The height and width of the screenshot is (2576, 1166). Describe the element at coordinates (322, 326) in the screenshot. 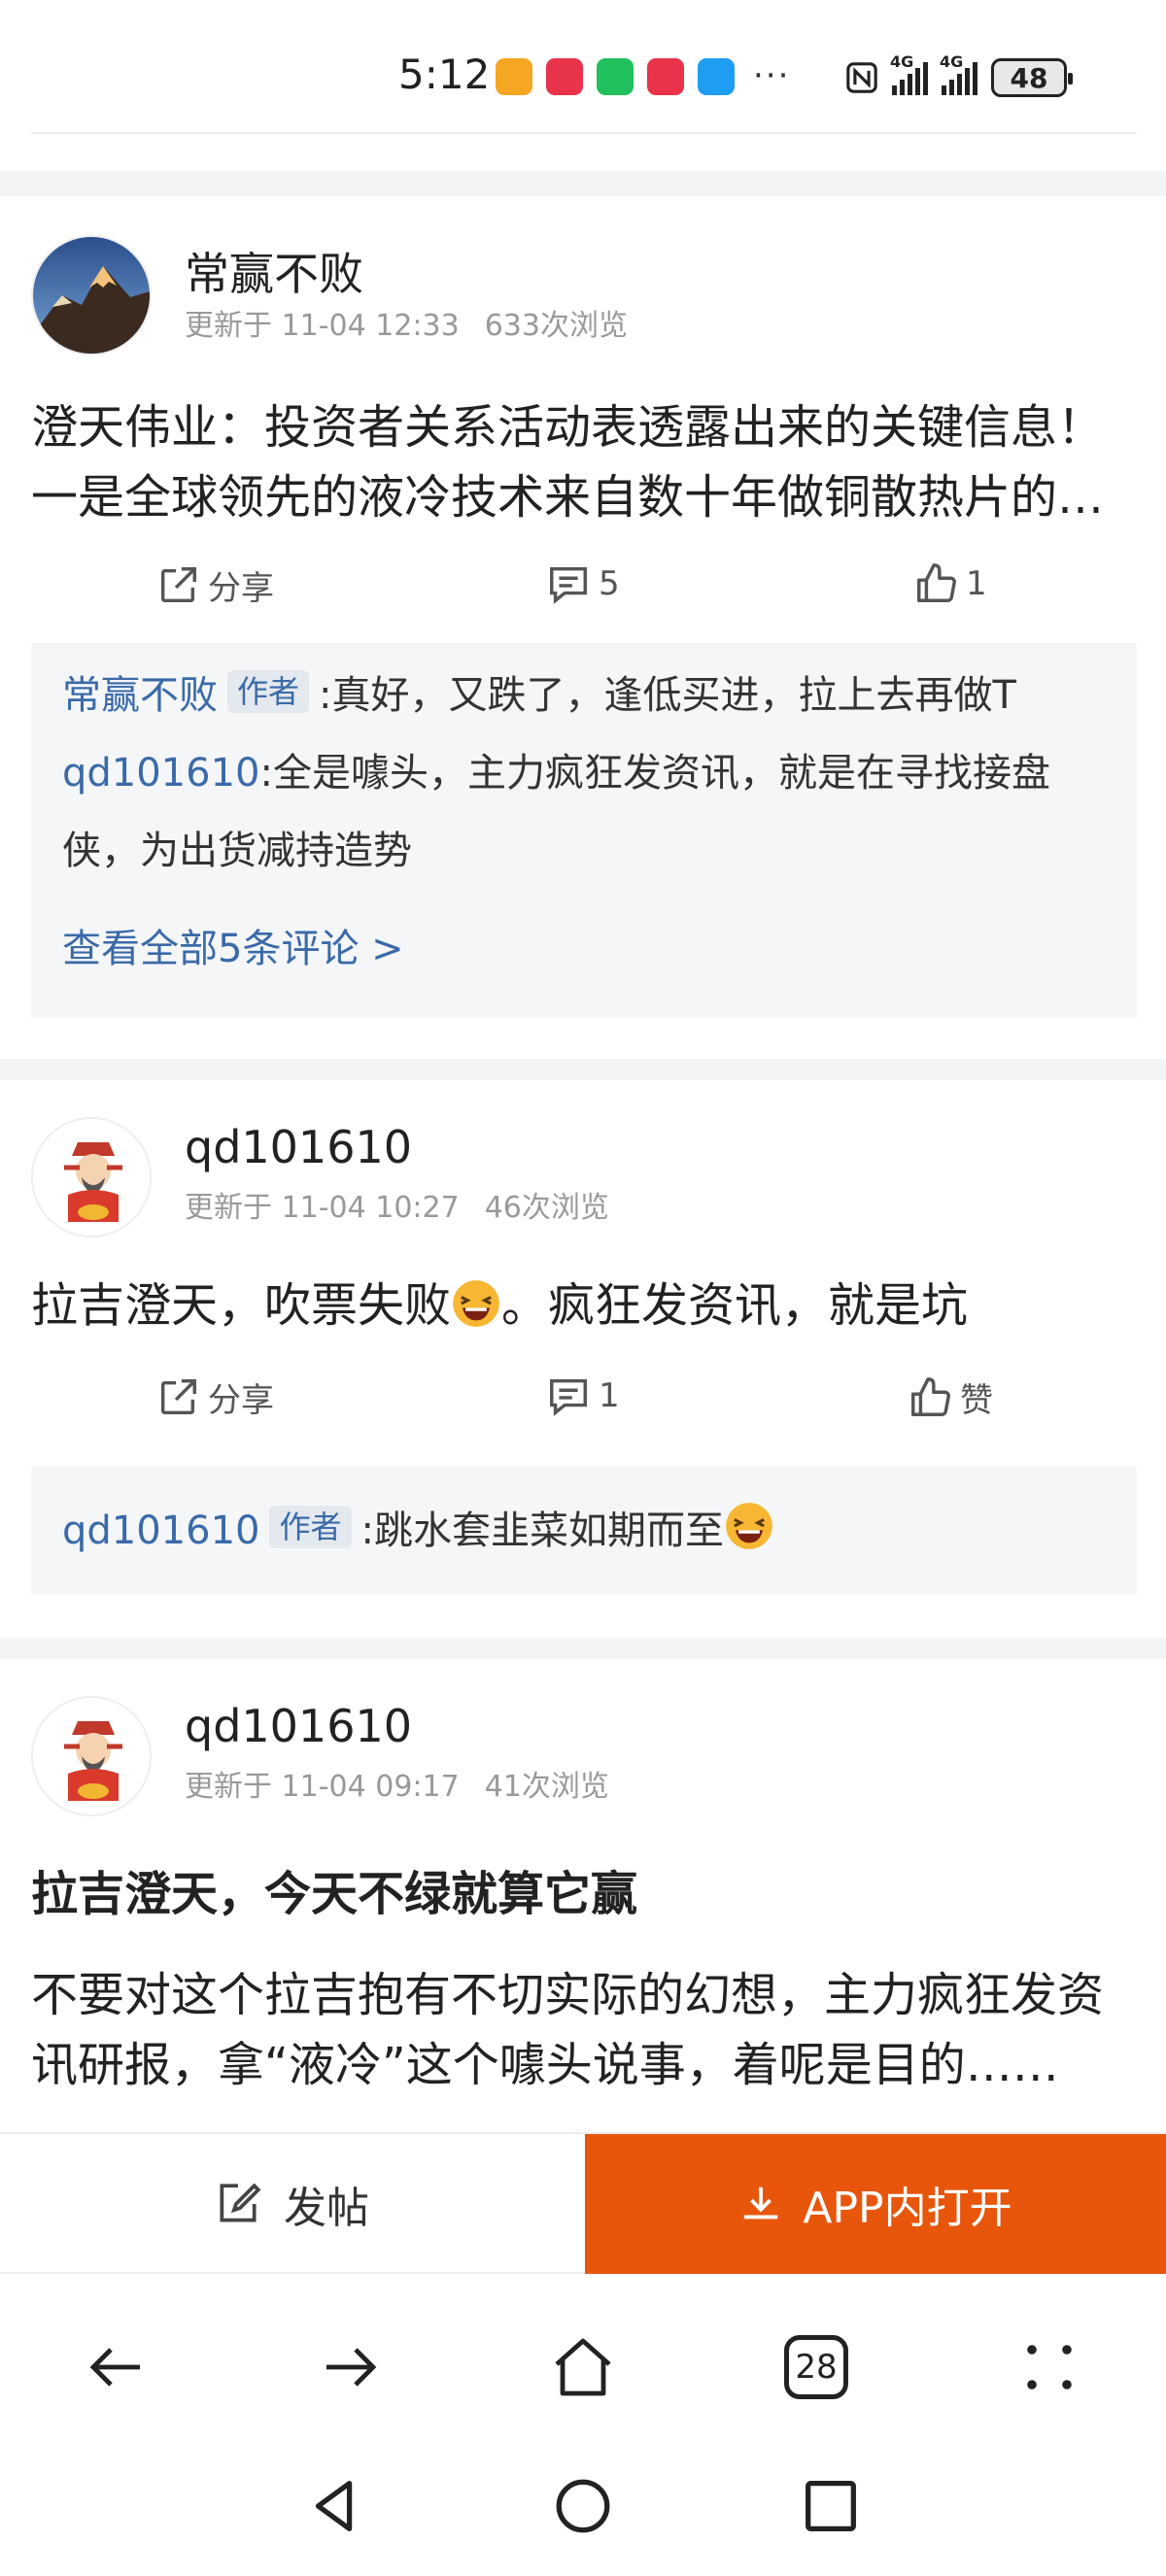

I see `post-updated-time: 更新于 11-04 12:33` at that location.